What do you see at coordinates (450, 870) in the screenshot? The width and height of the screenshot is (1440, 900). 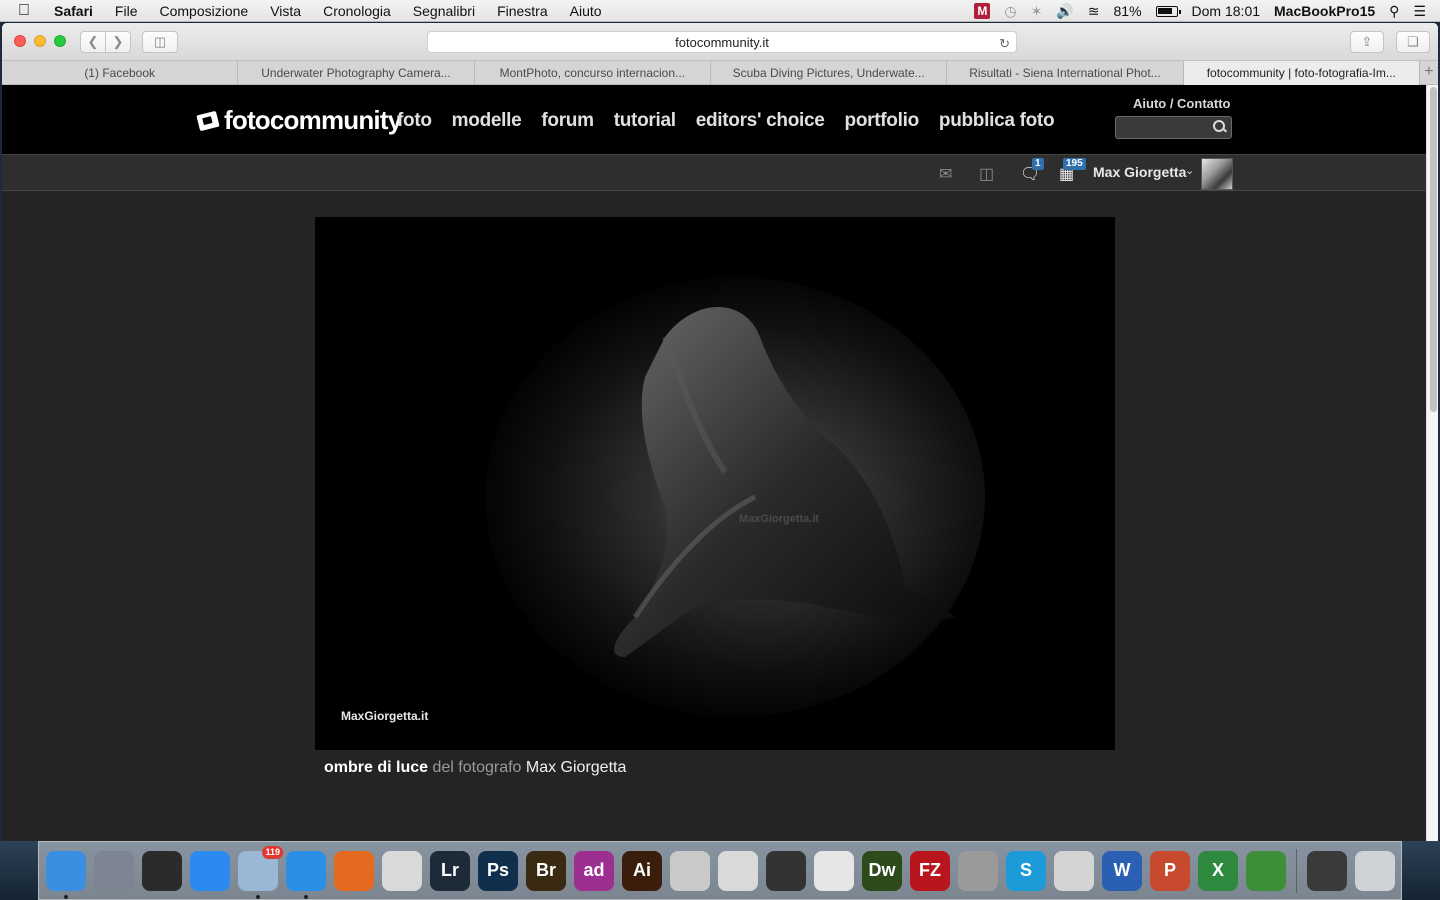 I see `dock-lightroom-icon: Lr` at bounding box center [450, 870].